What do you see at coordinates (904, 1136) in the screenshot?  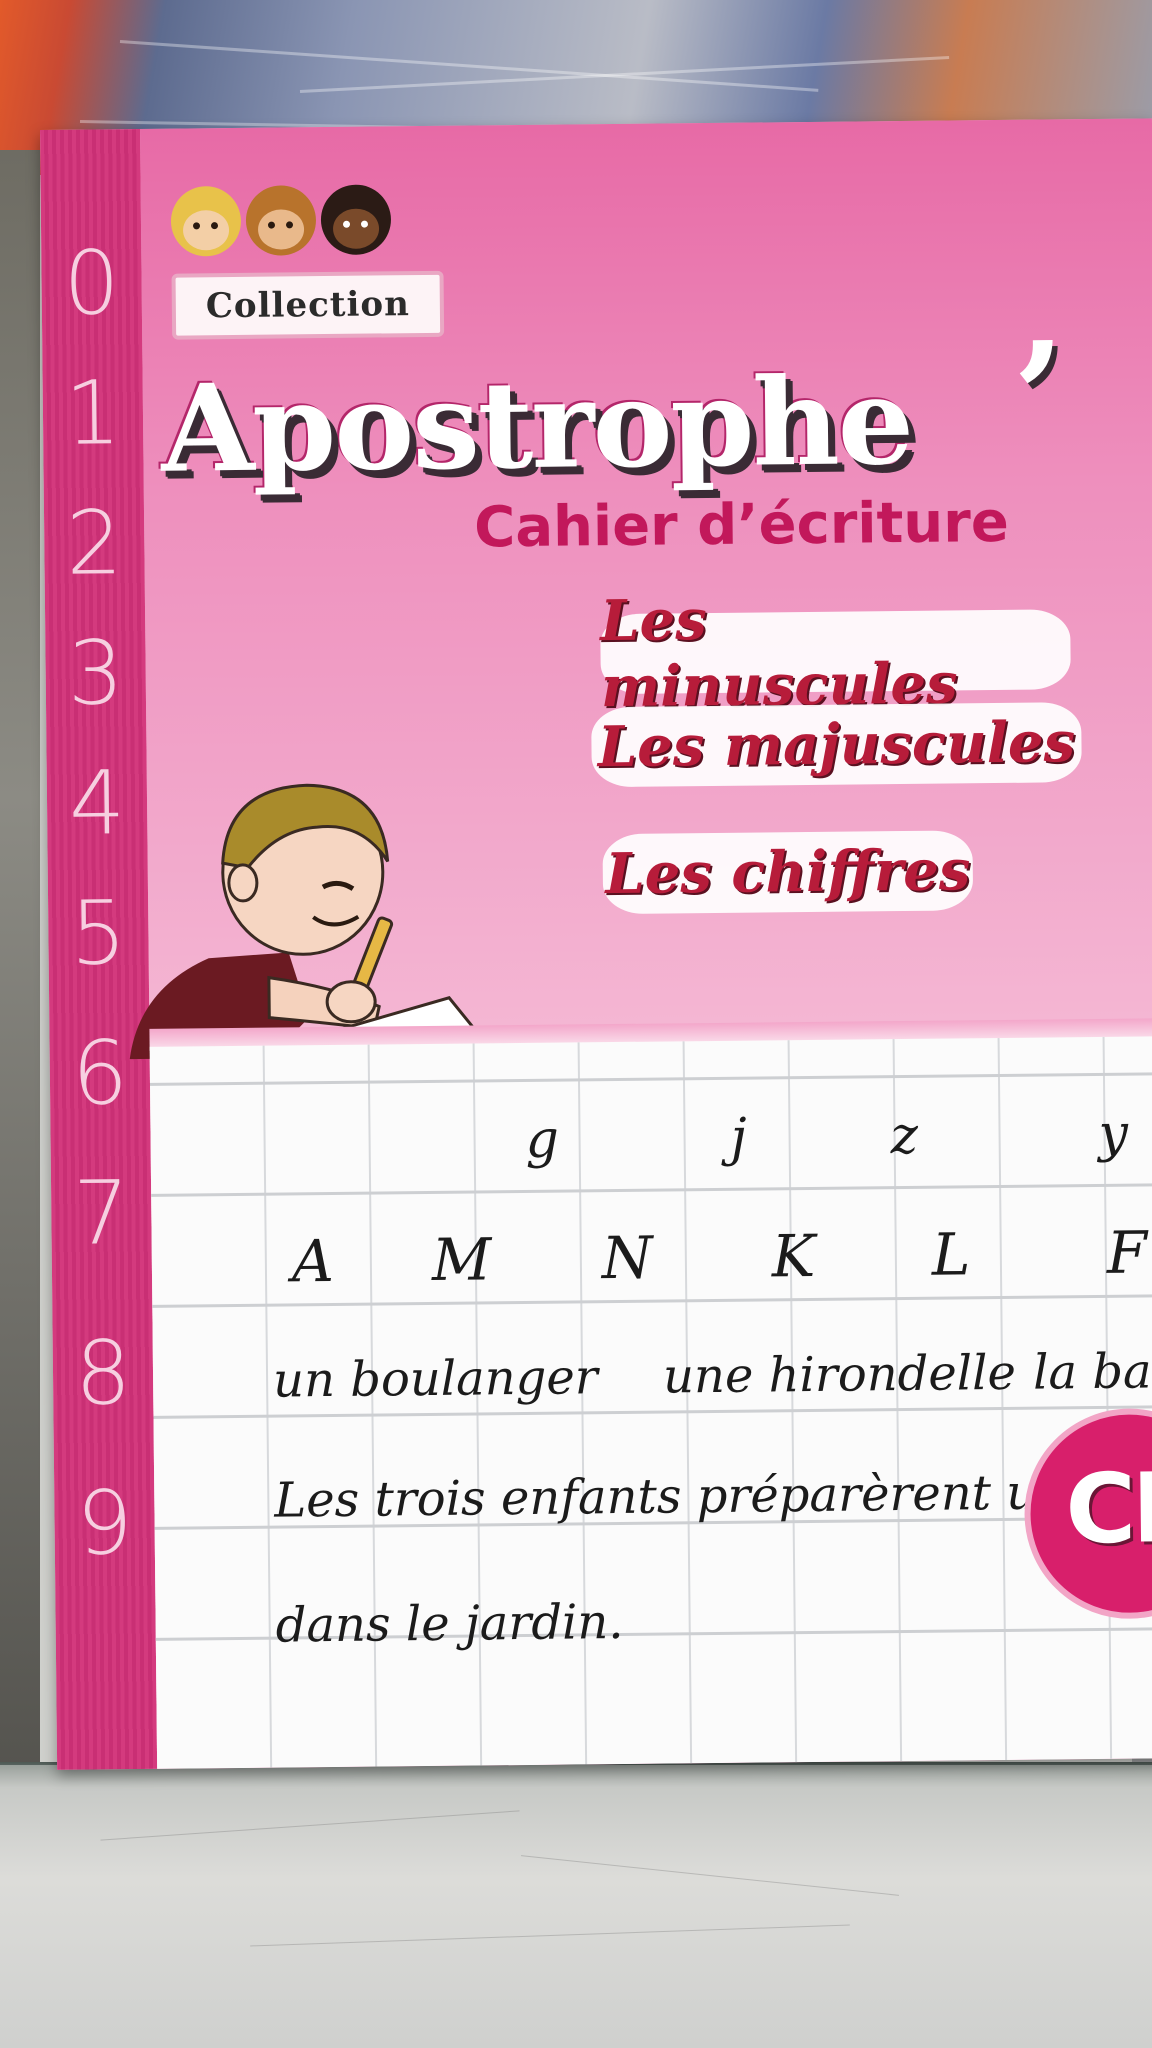 I see `letter-small: z` at bounding box center [904, 1136].